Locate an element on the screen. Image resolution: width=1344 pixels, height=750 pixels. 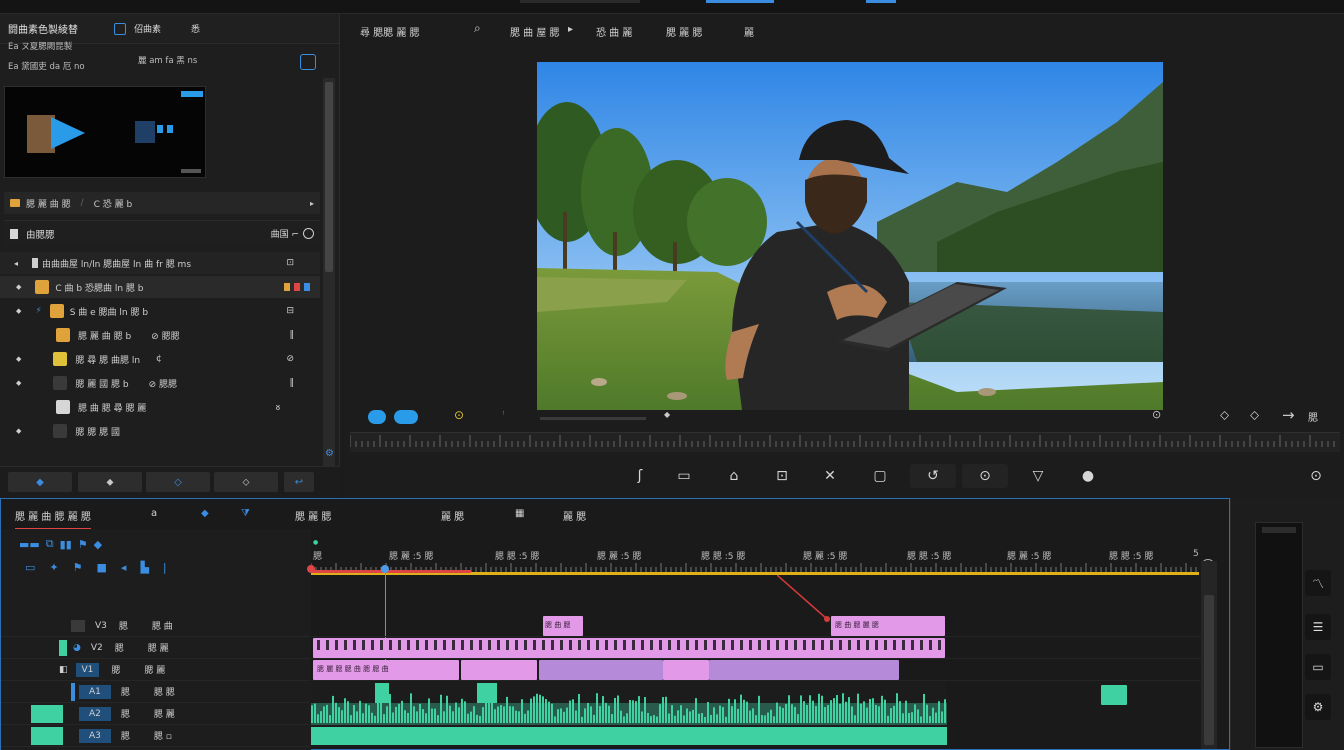
search-icon: ⌕ is located at coordinates (477, 28).